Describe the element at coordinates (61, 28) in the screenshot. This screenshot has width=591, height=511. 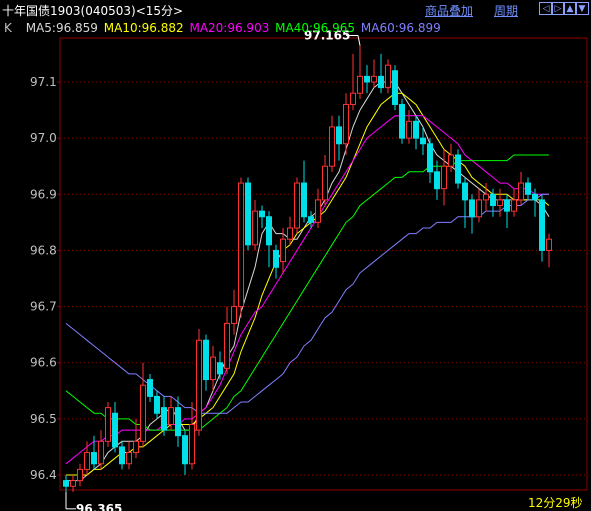
I see `legend-ma5: MA5:96.859` at that location.